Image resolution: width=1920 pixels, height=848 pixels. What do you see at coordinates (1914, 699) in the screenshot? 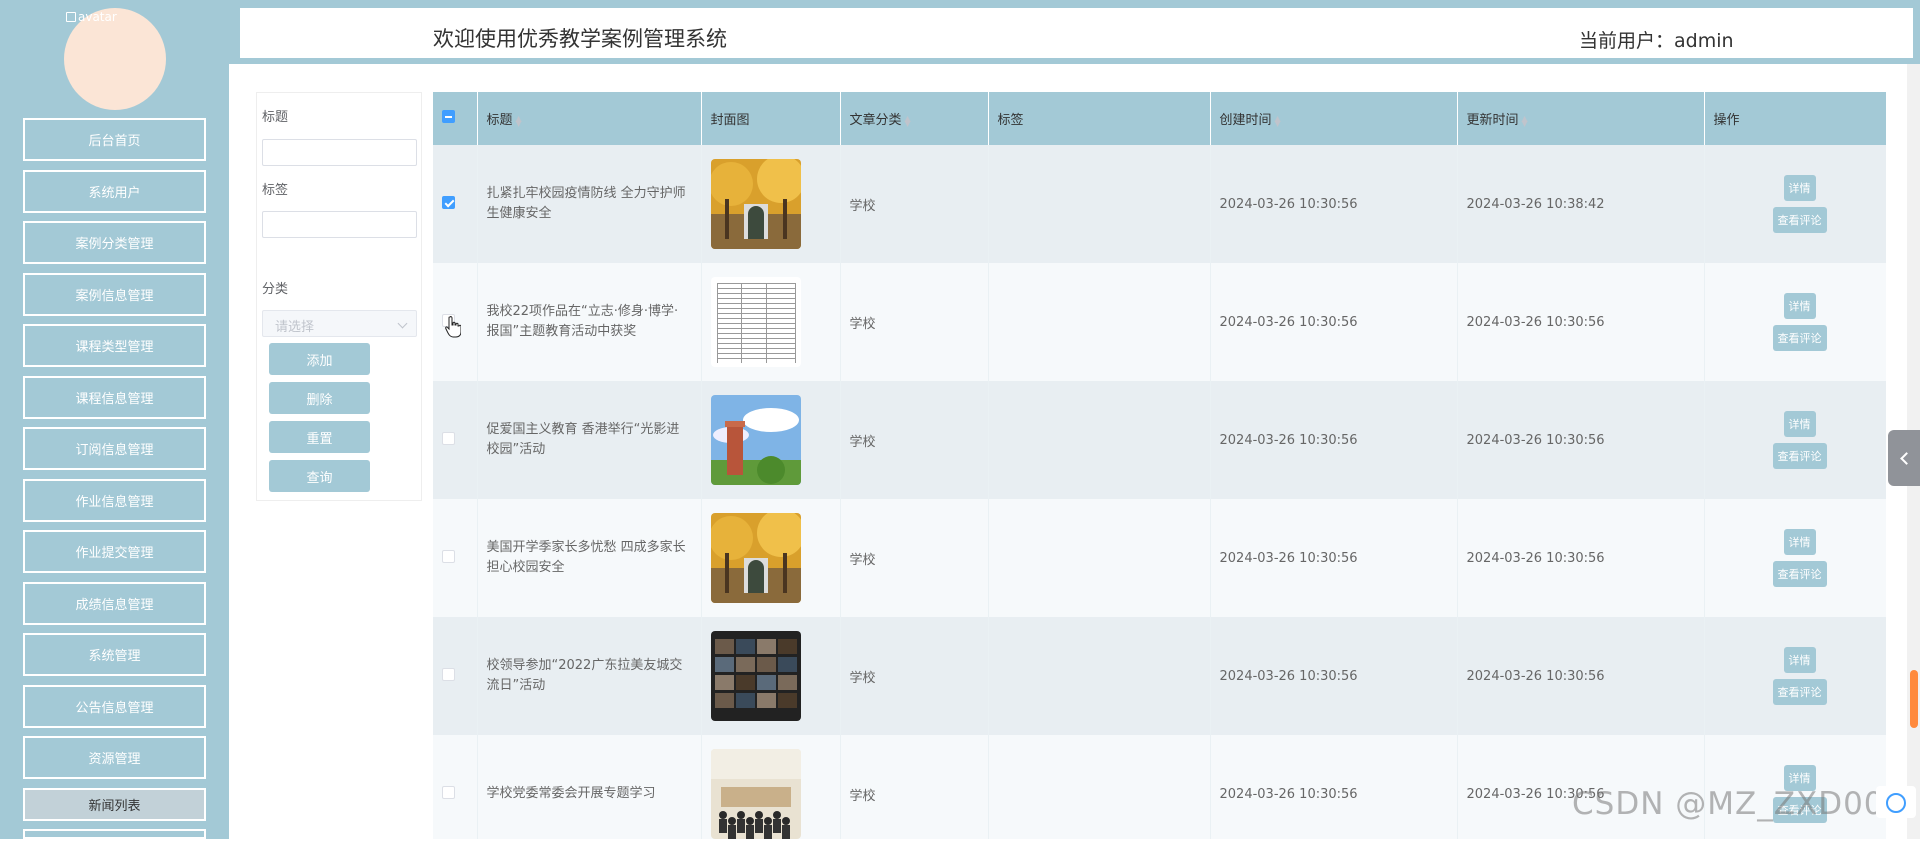
I see `scroll-thumb` at bounding box center [1914, 699].